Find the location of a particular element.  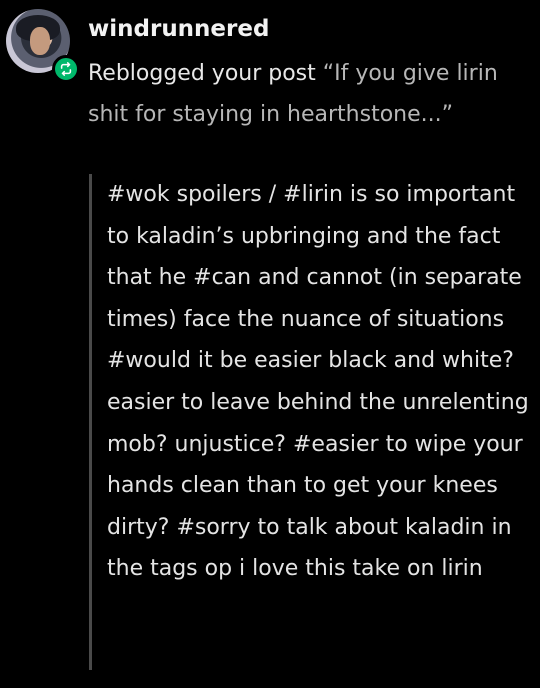

avatar-container is located at coordinates (43, 46).